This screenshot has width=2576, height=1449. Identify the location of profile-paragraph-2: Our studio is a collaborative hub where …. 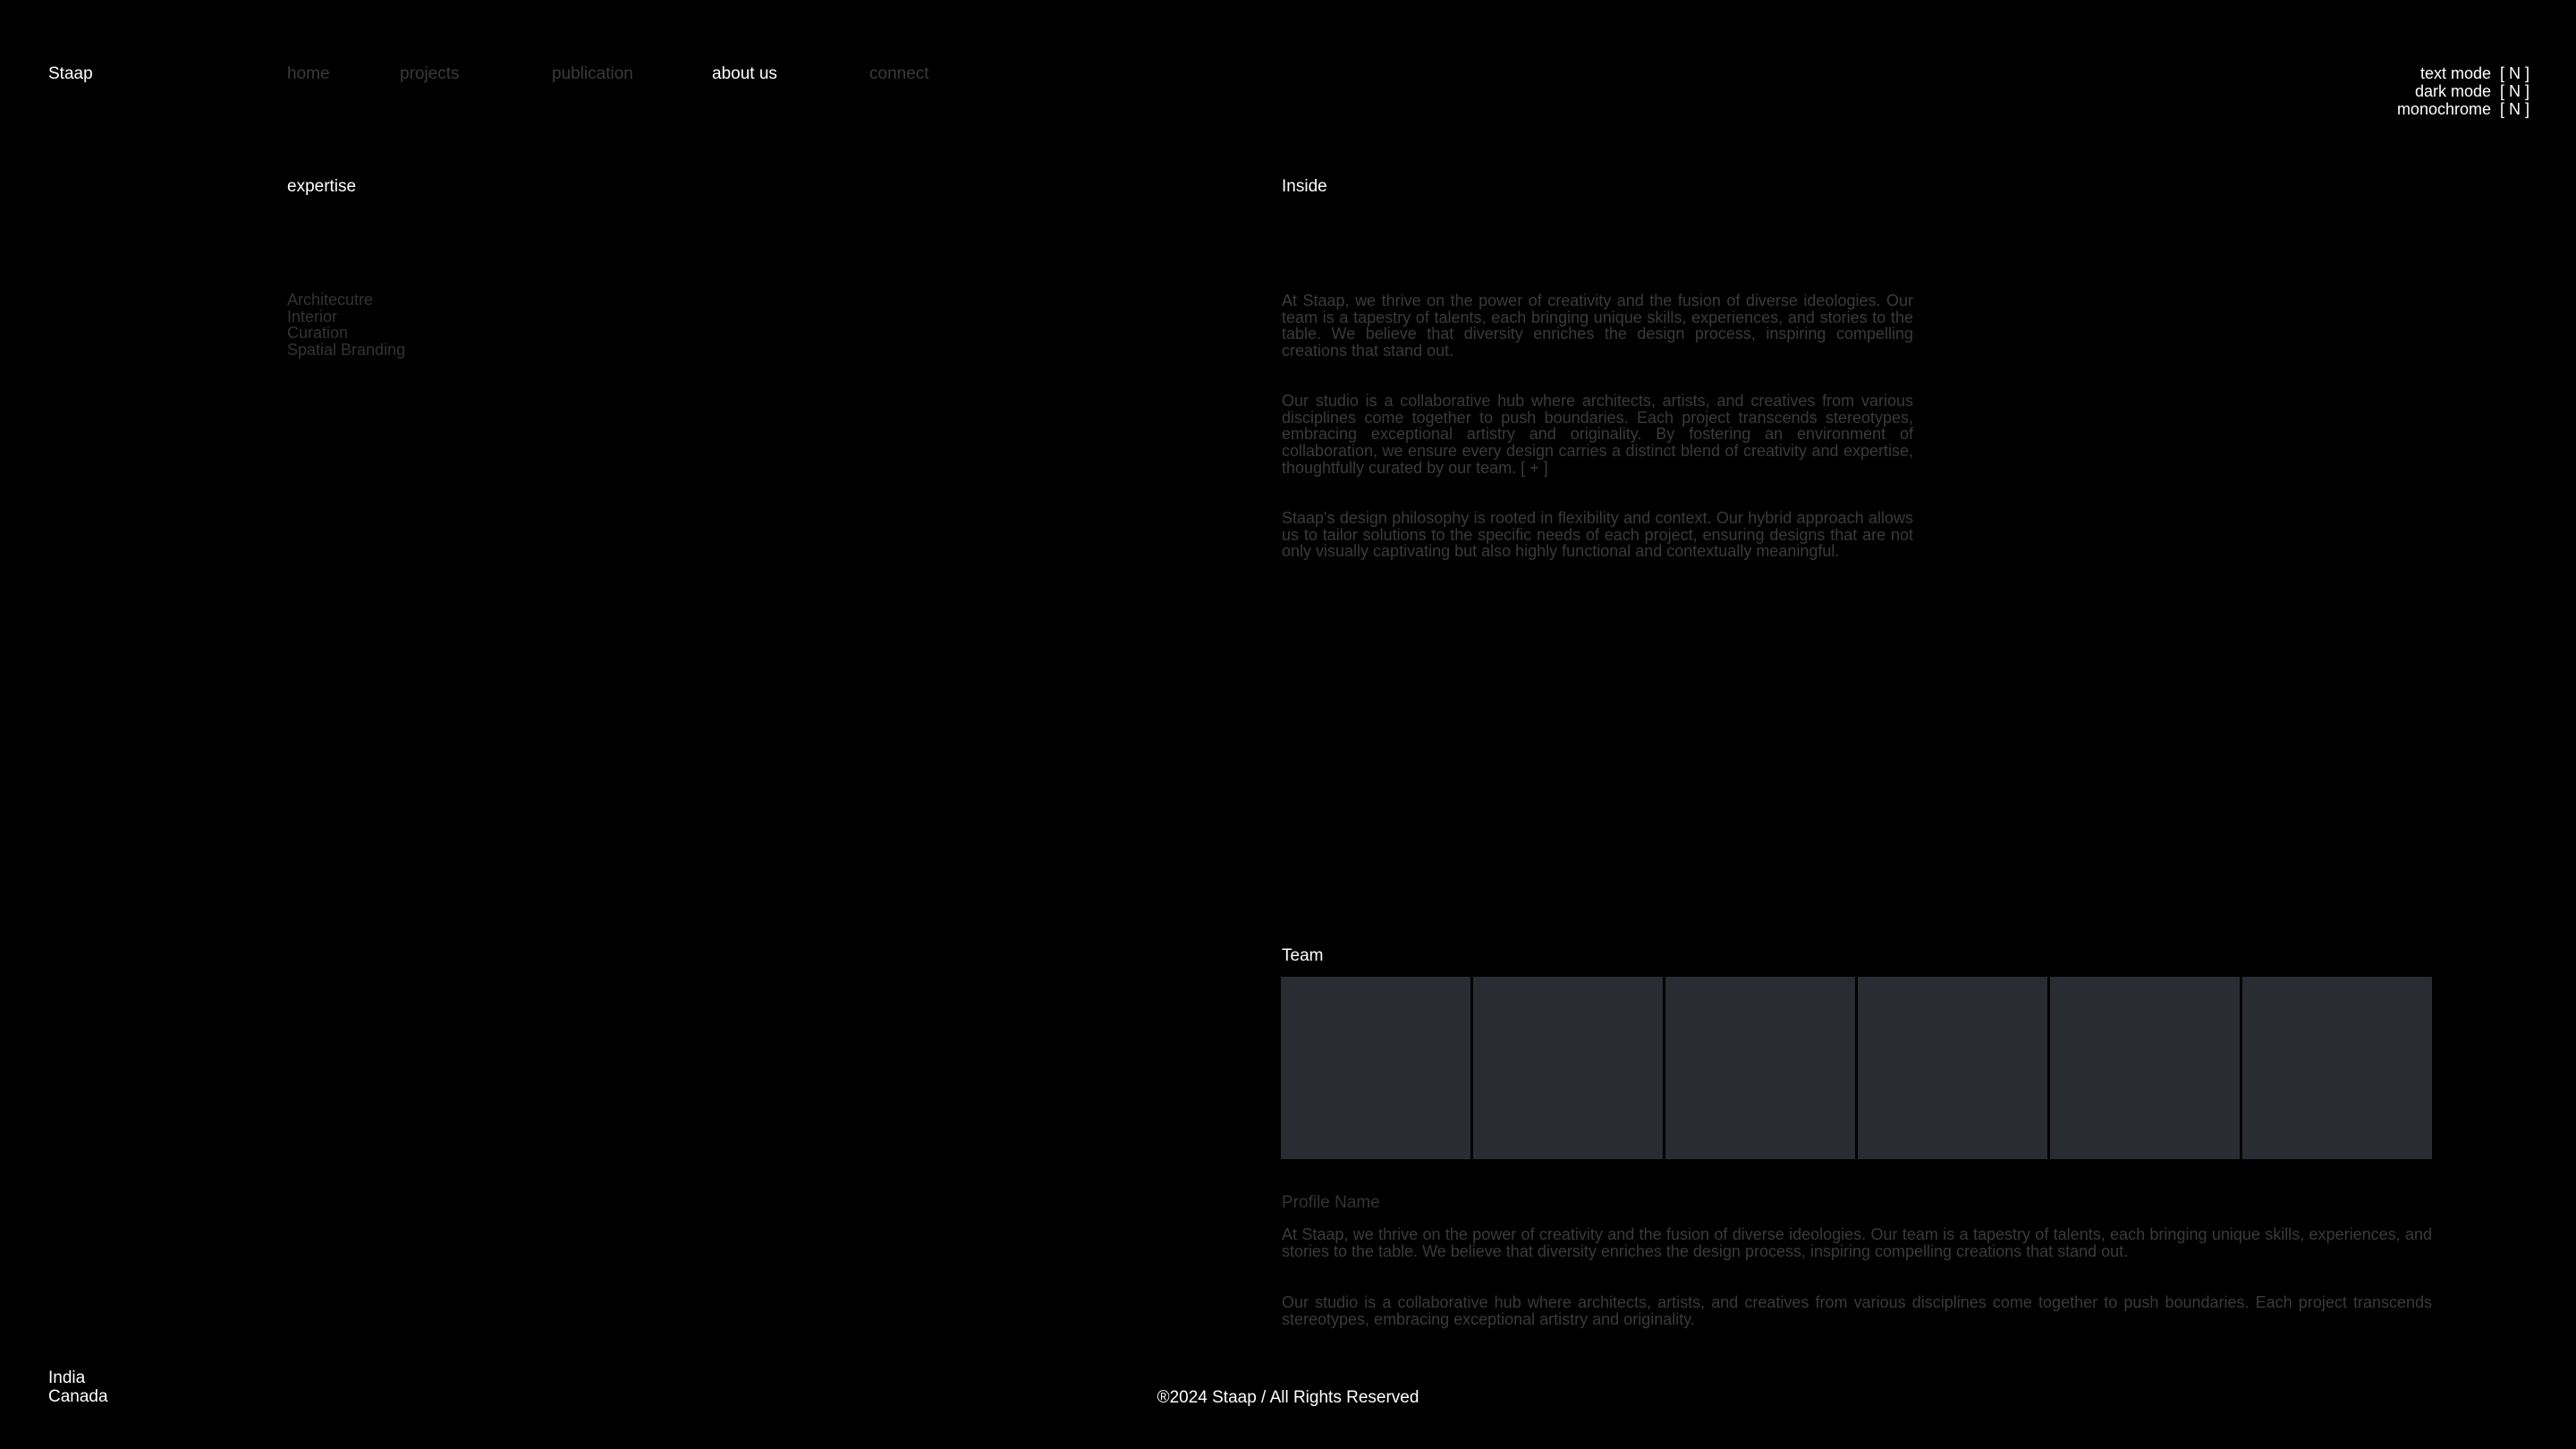
(1857, 1310).